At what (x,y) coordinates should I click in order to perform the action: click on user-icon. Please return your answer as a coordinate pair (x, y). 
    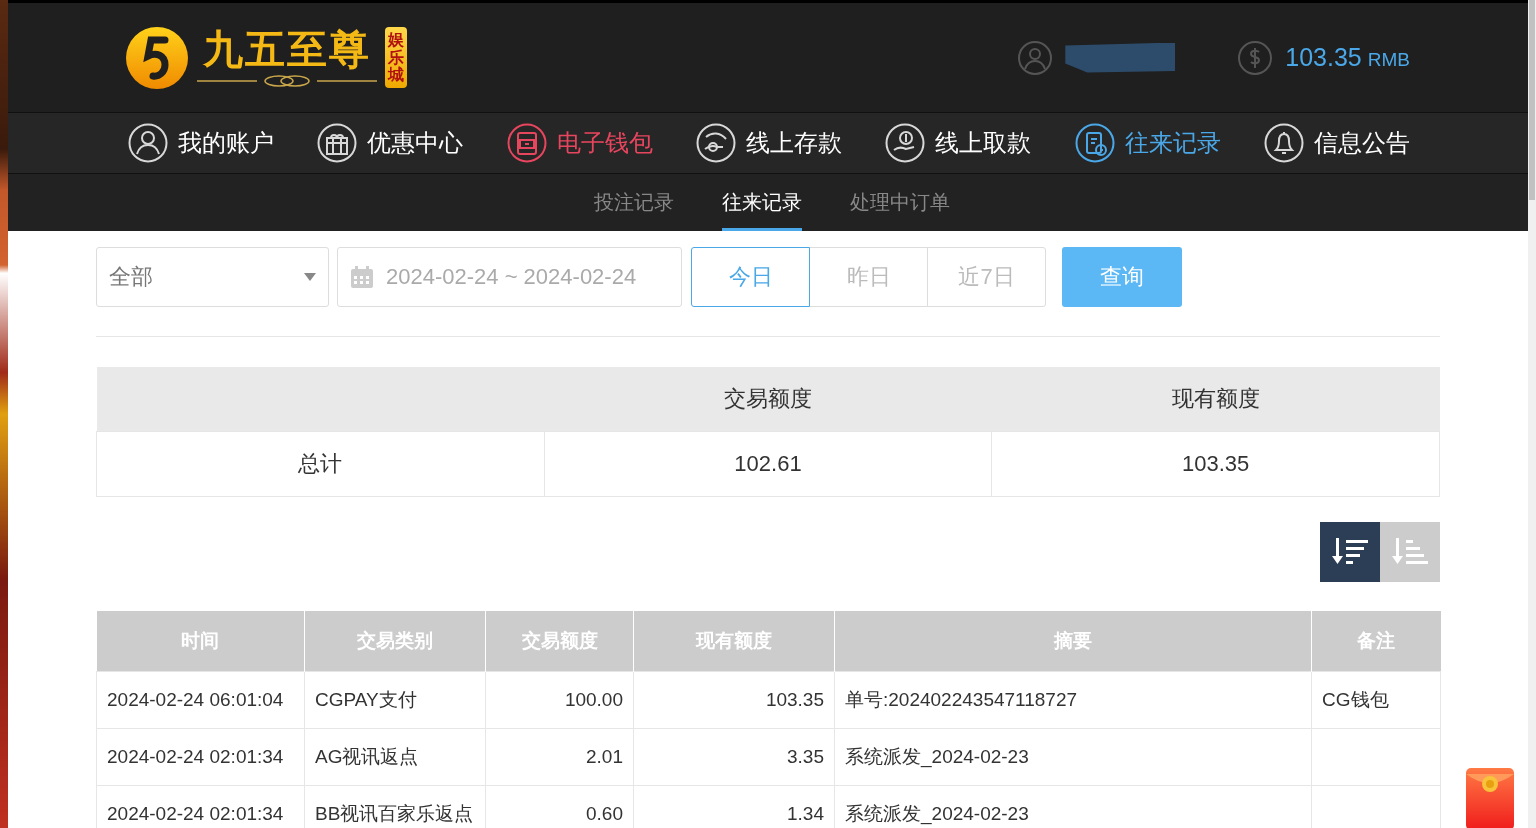
    Looking at the image, I should click on (1035, 57).